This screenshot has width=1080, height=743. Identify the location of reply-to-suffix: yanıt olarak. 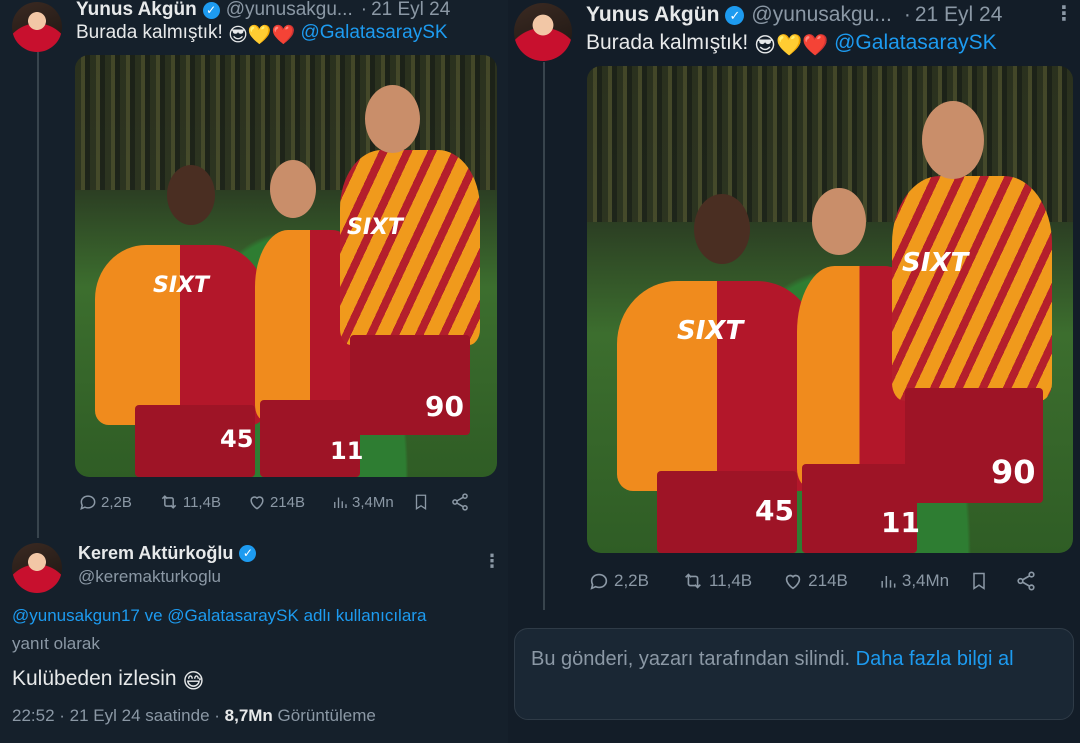
(56, 643).